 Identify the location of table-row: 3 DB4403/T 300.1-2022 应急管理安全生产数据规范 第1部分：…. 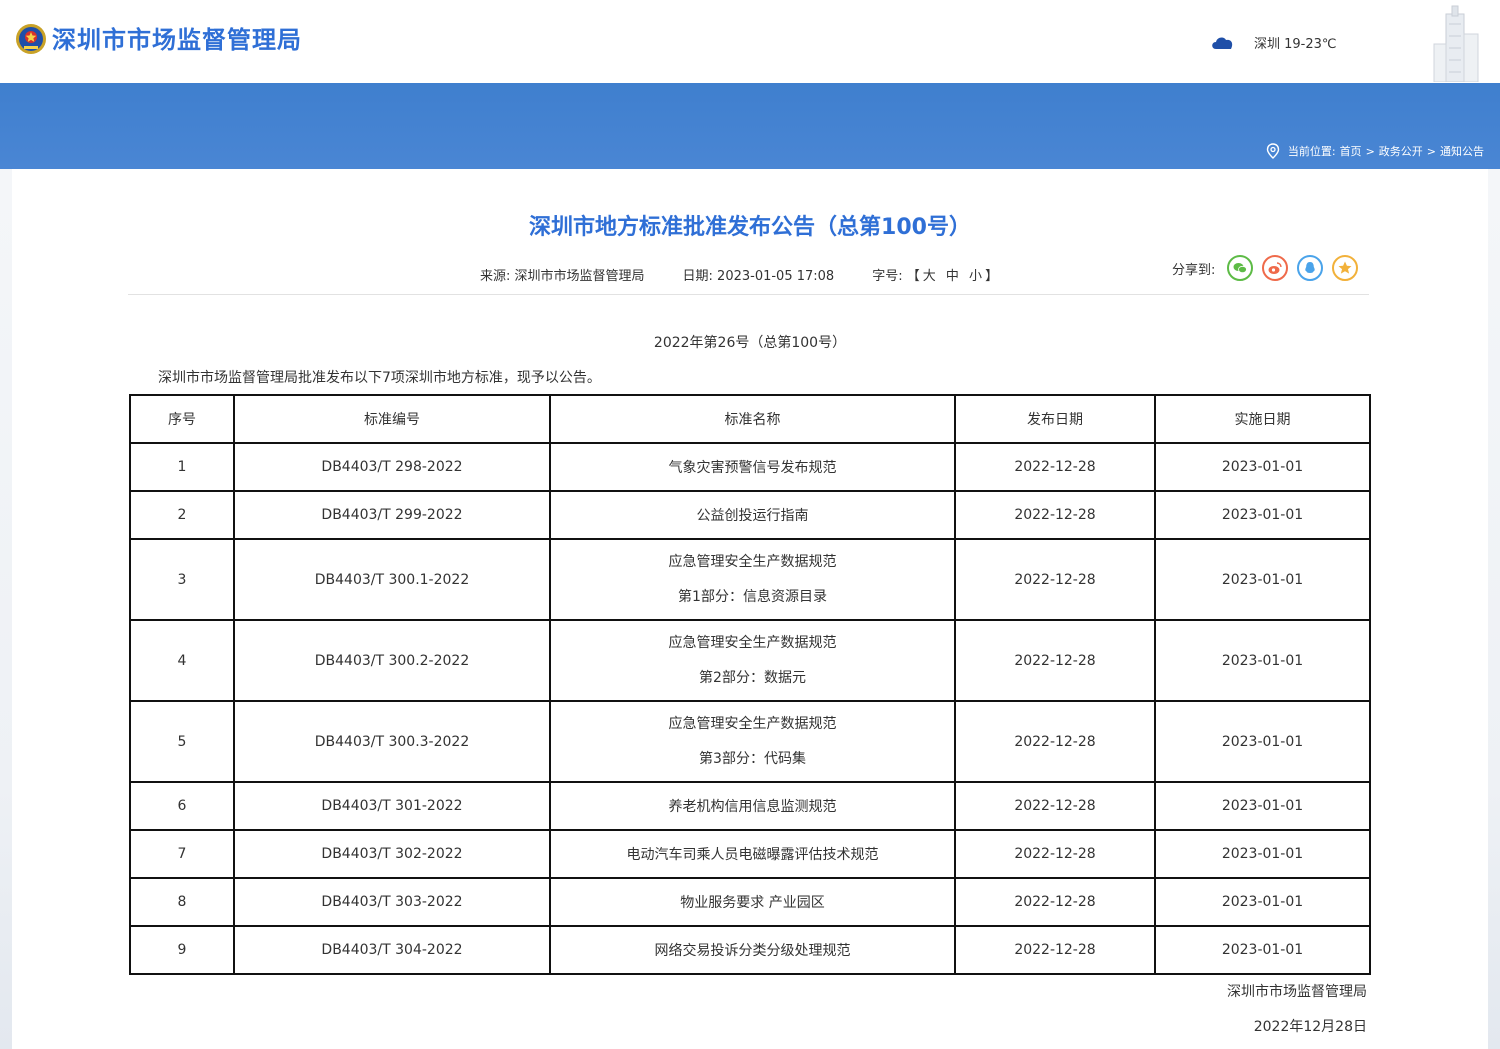
(750, 579).